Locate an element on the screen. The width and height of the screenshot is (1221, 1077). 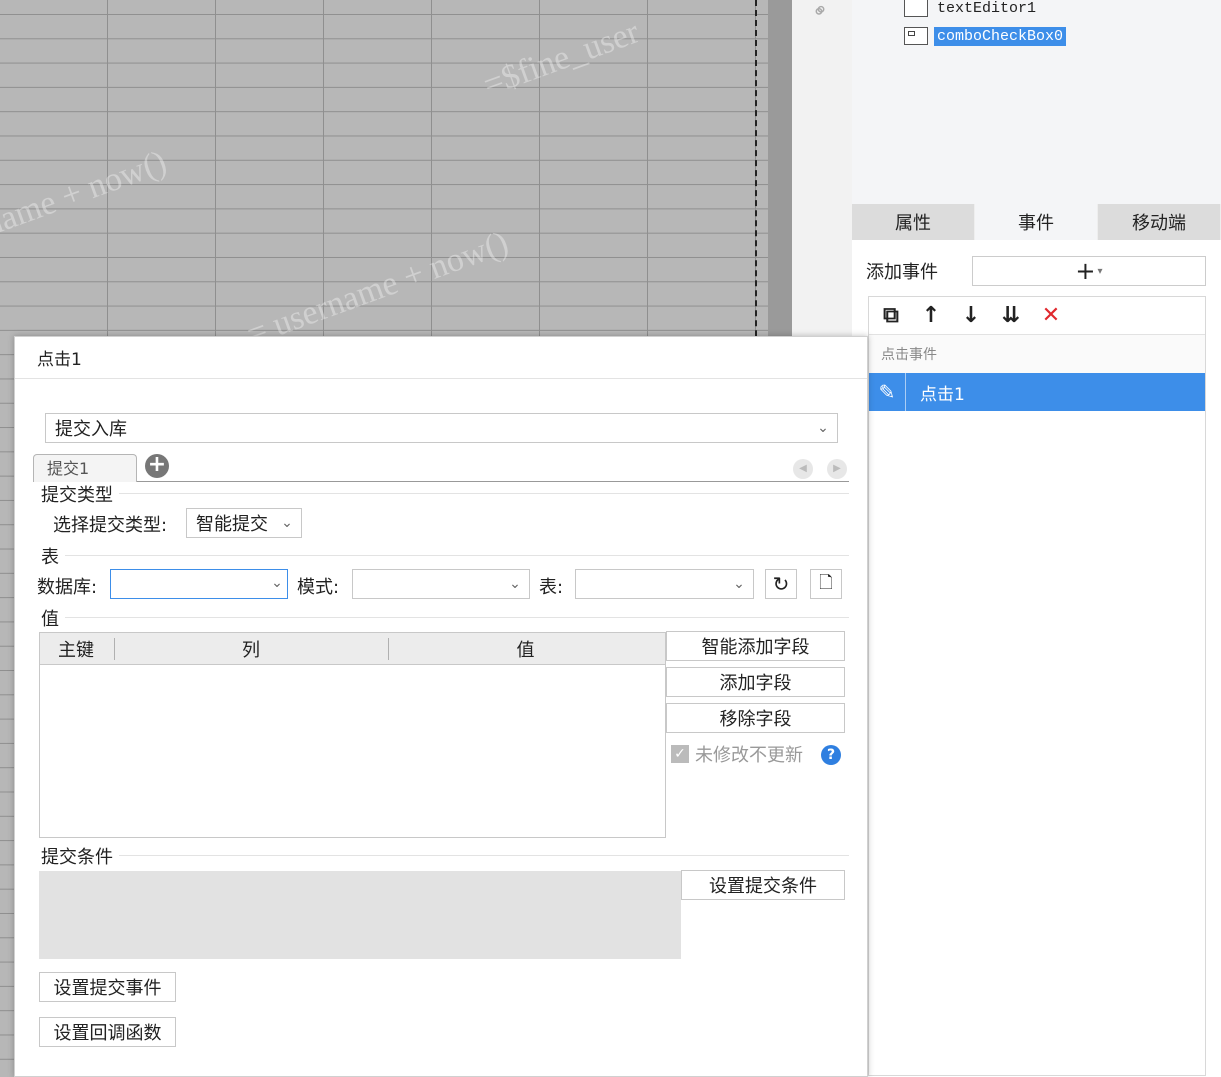
no-update-checkbox-row: ✓ 未修改不更新 is located at coordinates (737, 754).